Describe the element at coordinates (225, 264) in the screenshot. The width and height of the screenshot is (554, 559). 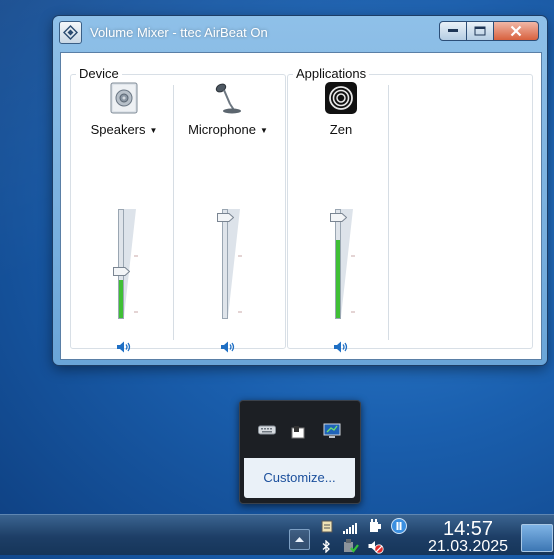
I see `microphone-peak-meter` at that location.